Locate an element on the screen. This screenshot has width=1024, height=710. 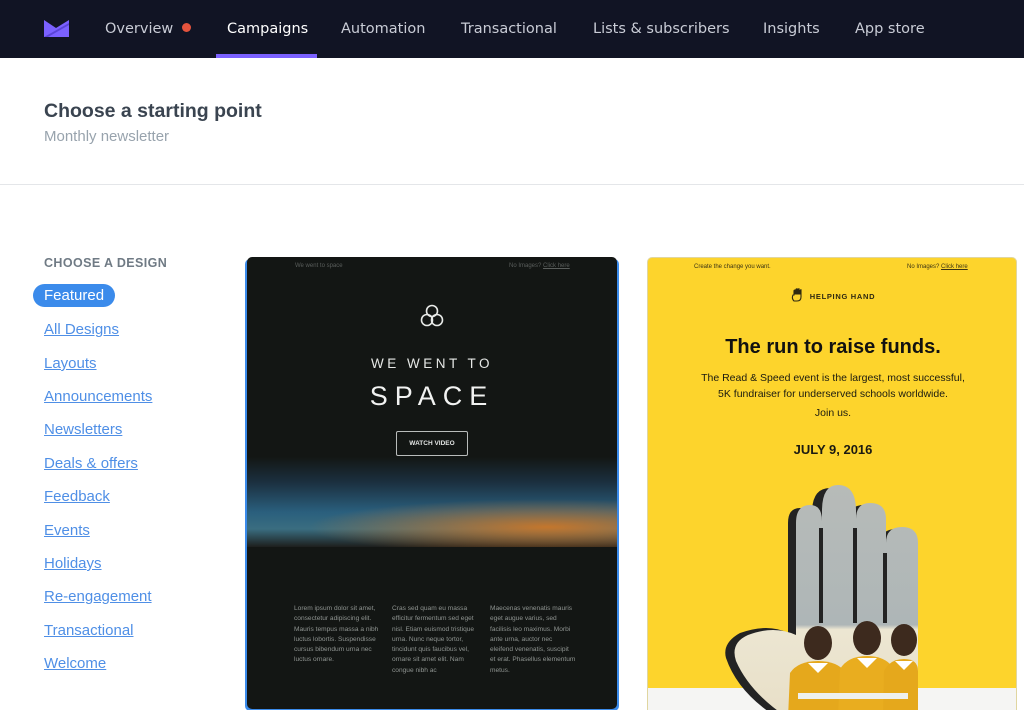
event-date: JULY 9, 2016 is located at coordinates (833, 449).